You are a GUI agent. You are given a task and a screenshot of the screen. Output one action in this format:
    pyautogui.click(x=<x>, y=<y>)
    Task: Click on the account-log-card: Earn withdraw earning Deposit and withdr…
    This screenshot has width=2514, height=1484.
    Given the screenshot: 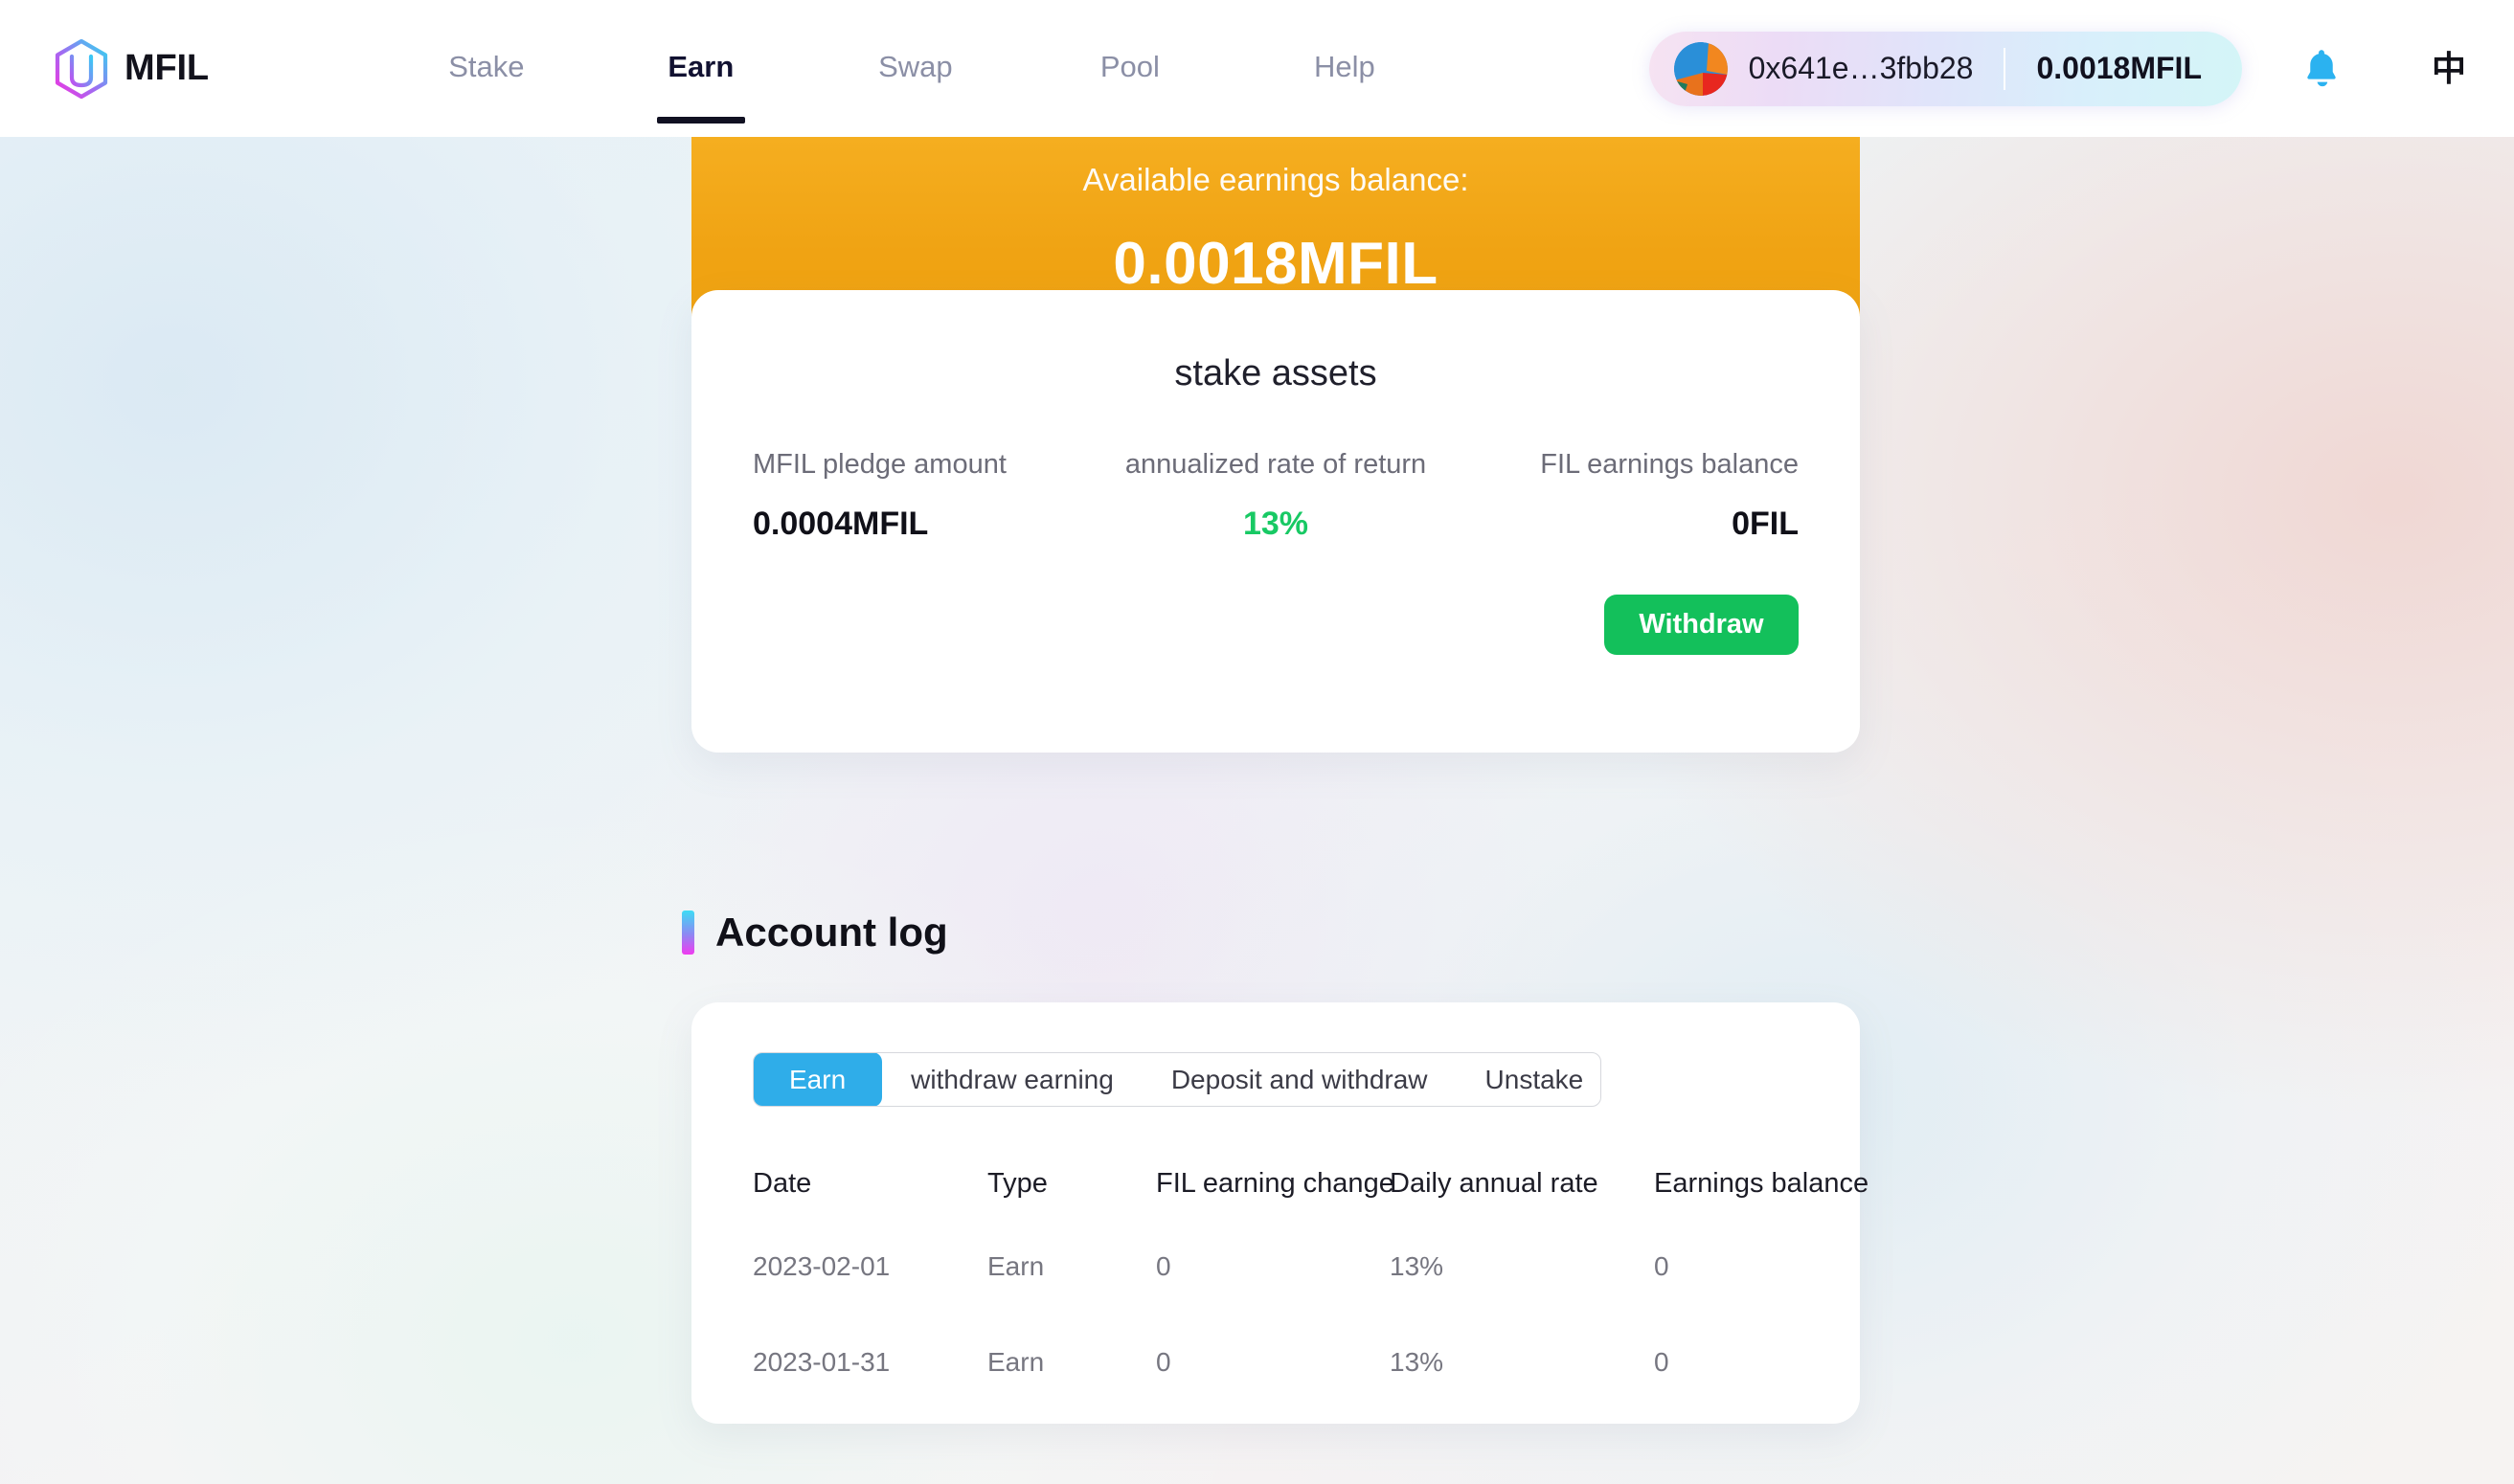 What is the action you would take?
    pyautogui.click(x=1280, y=1213)
    